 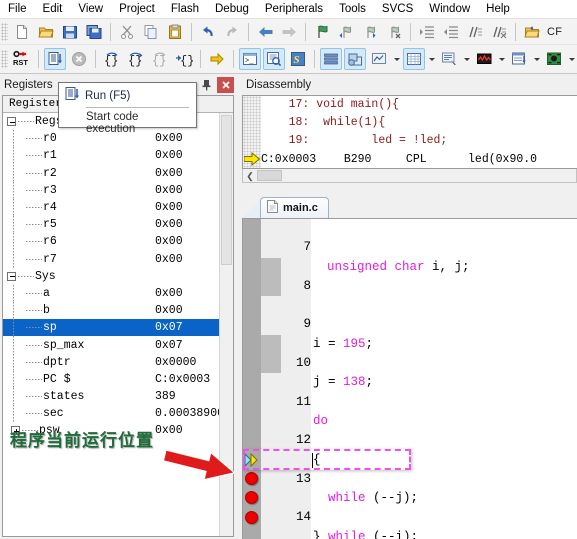 I want to click on editor-line: 9 i = 195;, so click(x=410, y=323).